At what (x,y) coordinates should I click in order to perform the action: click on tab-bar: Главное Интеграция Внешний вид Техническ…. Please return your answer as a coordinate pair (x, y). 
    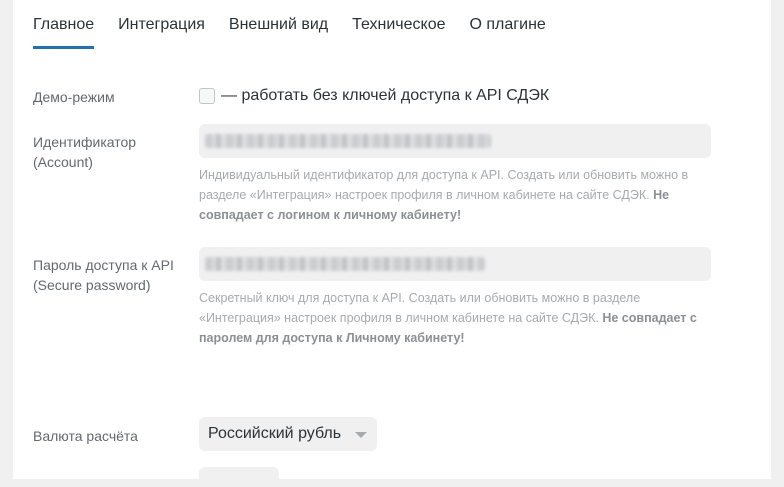
    Looking at the image, I should click on (301, 26).